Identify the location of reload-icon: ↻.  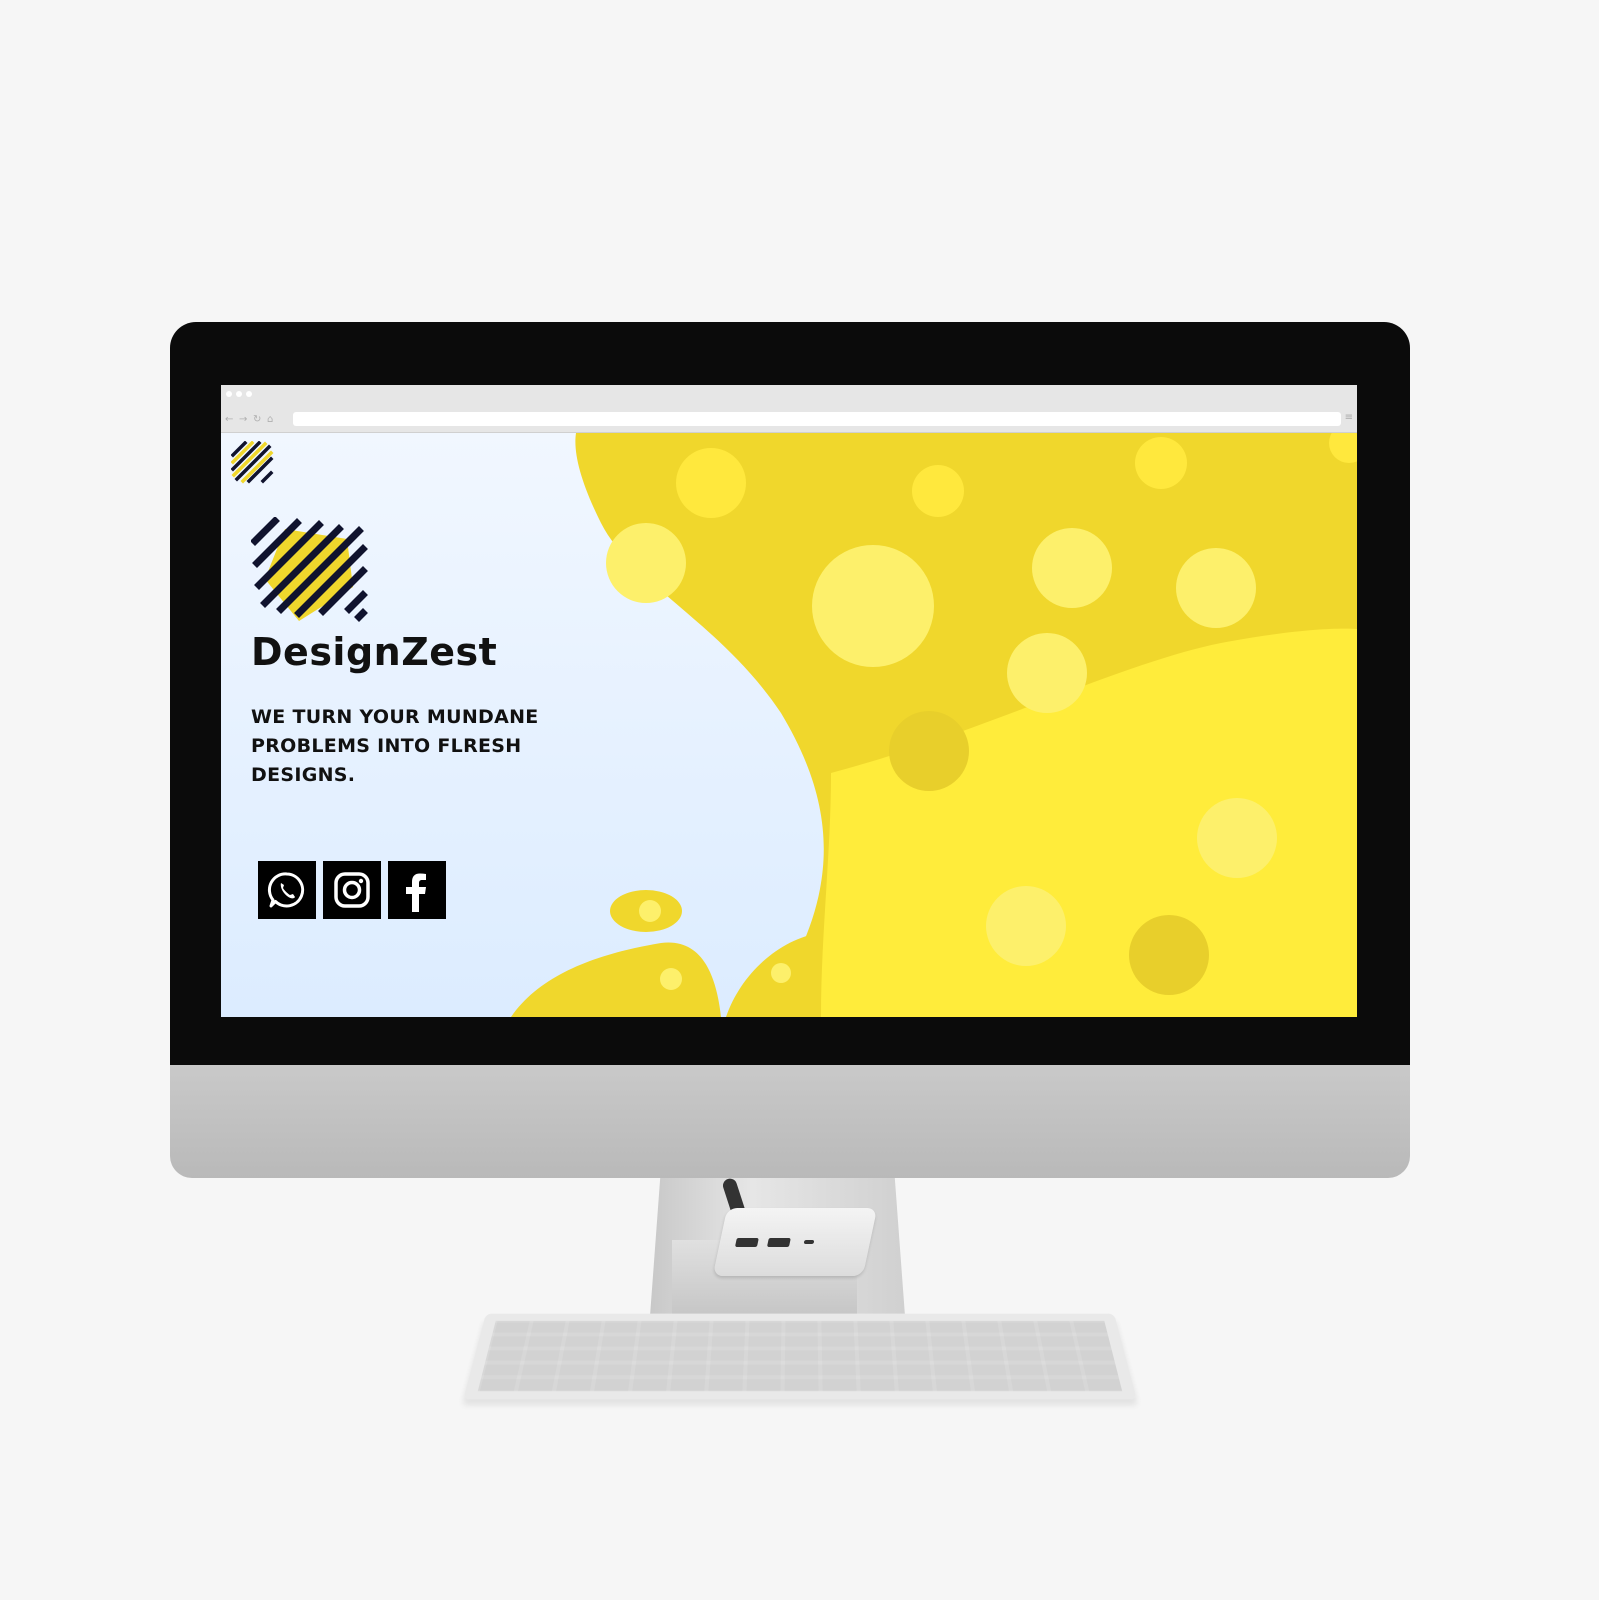
(257, 419).